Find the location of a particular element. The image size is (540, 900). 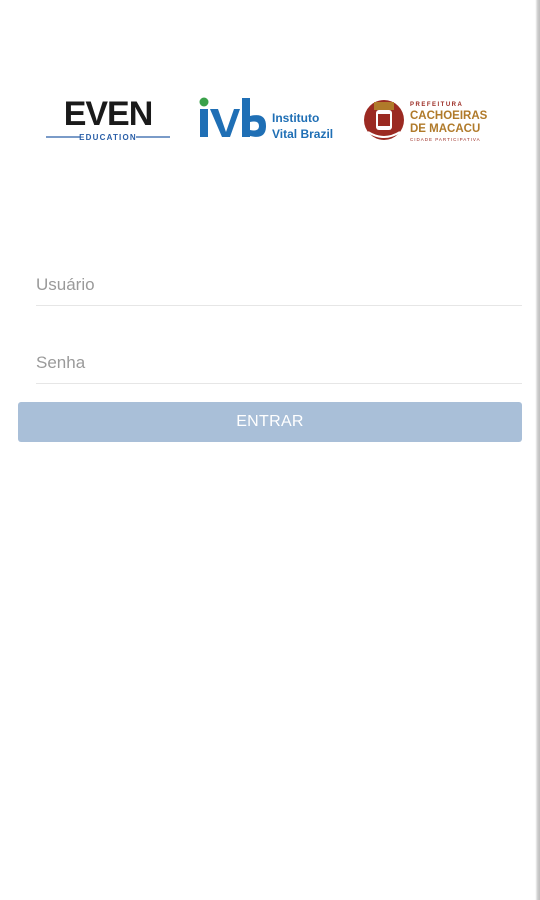

ivb-mark-icon is located at coordinates (232, 117).